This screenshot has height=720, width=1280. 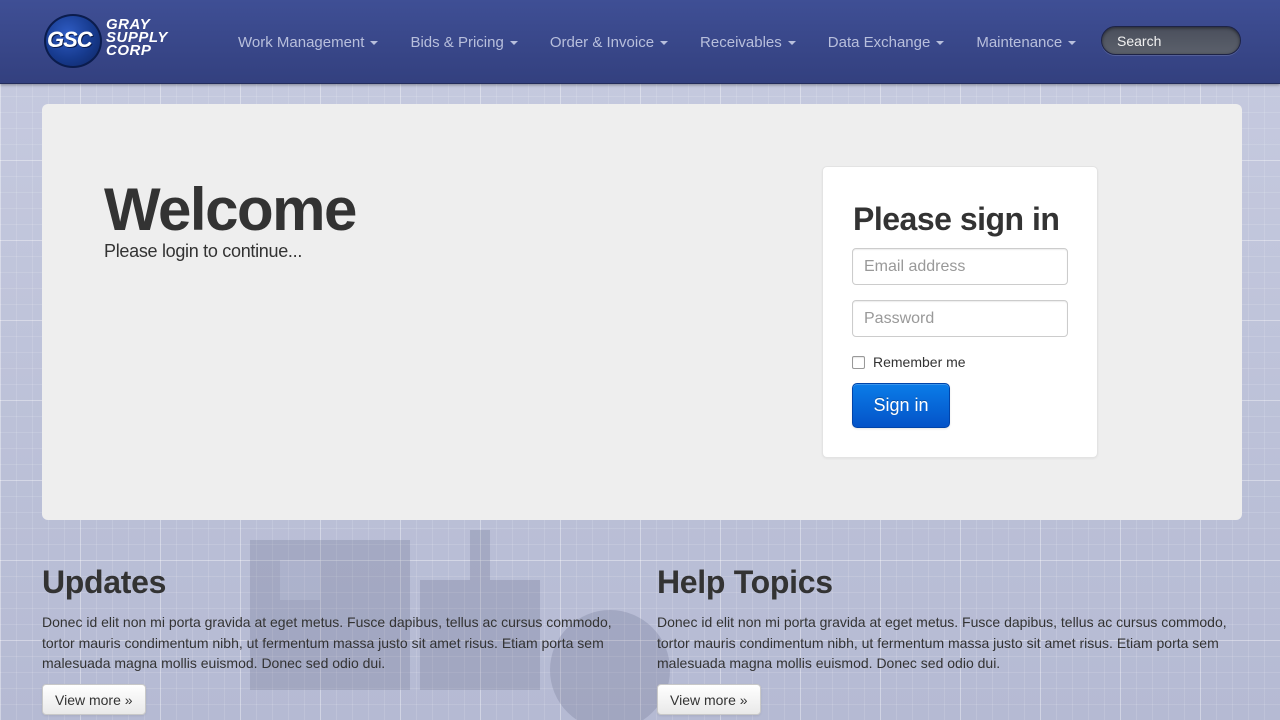 I want to click on password-field, so click(x=960, y=318).